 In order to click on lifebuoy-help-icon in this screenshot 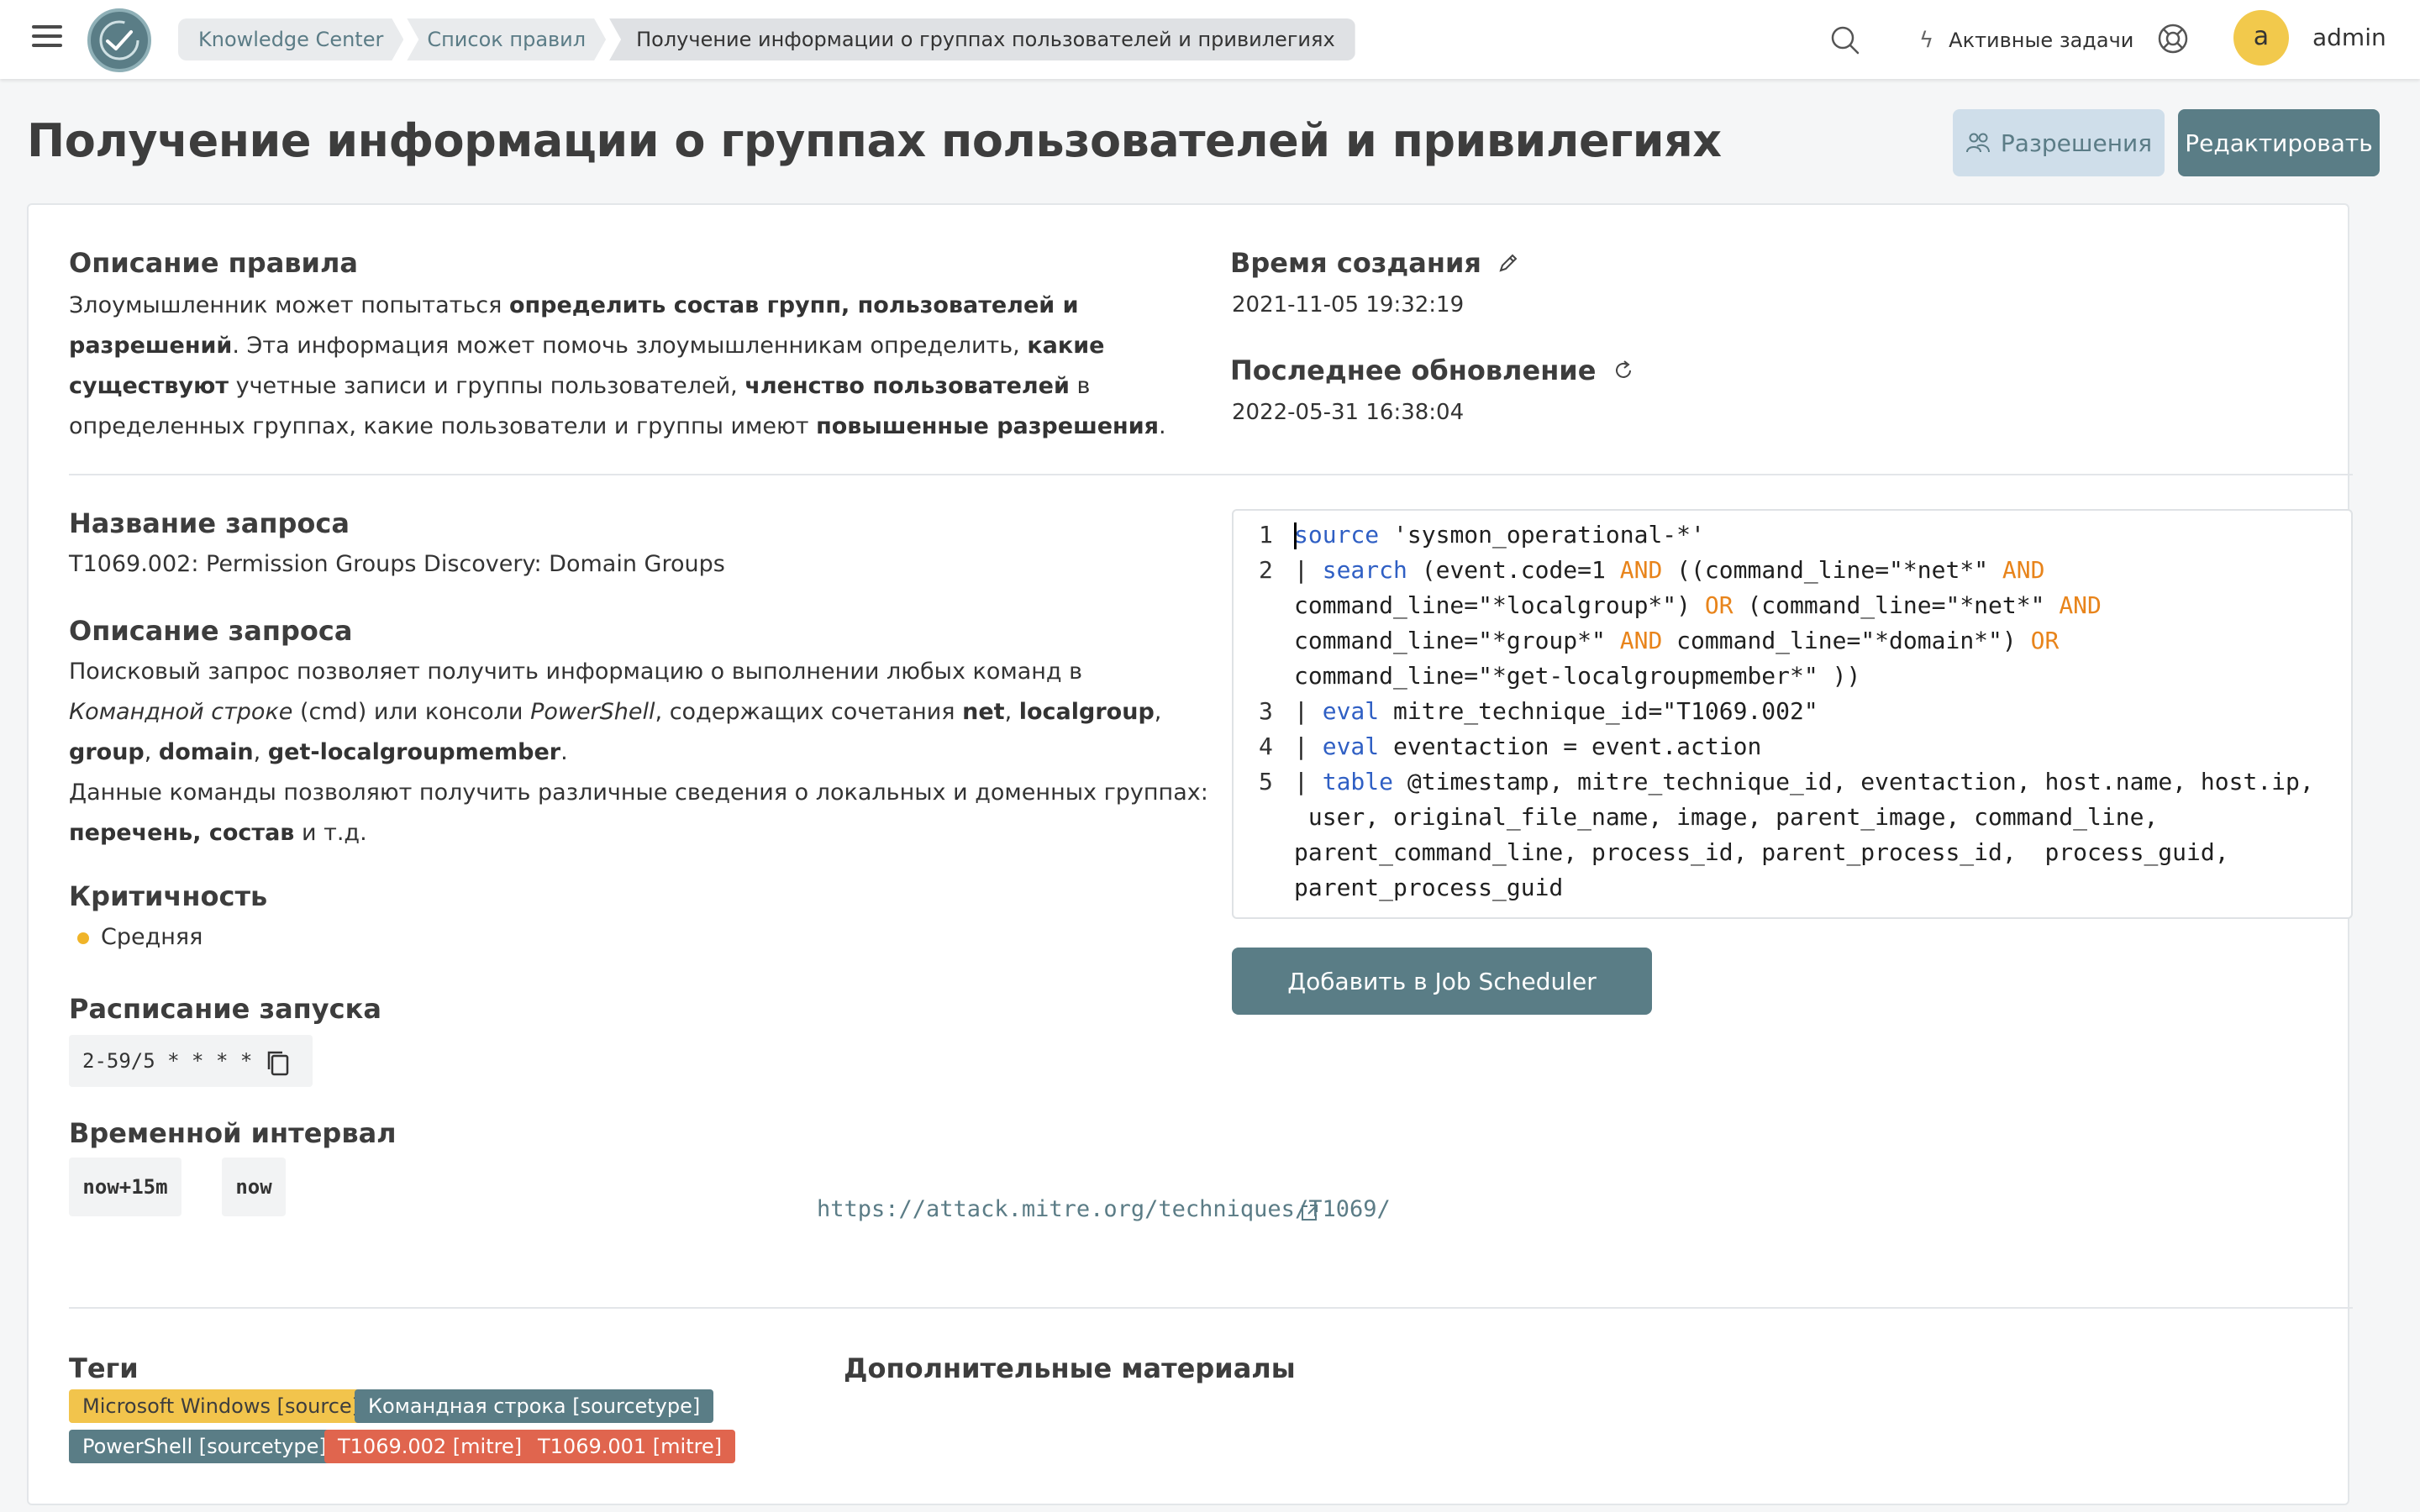, I will do `click(2173, 38)`.